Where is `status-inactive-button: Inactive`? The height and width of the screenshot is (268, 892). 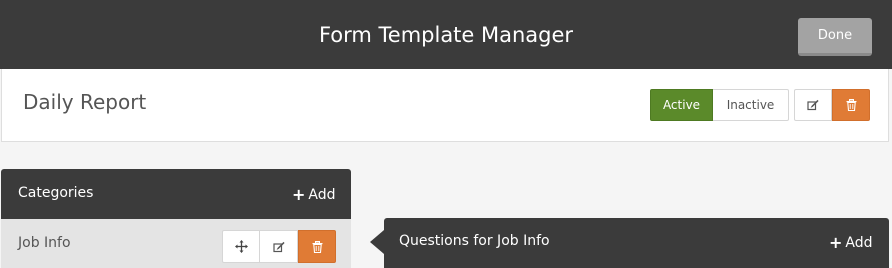
status-inactive-button: Inactive is located at coordinates (751, 105).